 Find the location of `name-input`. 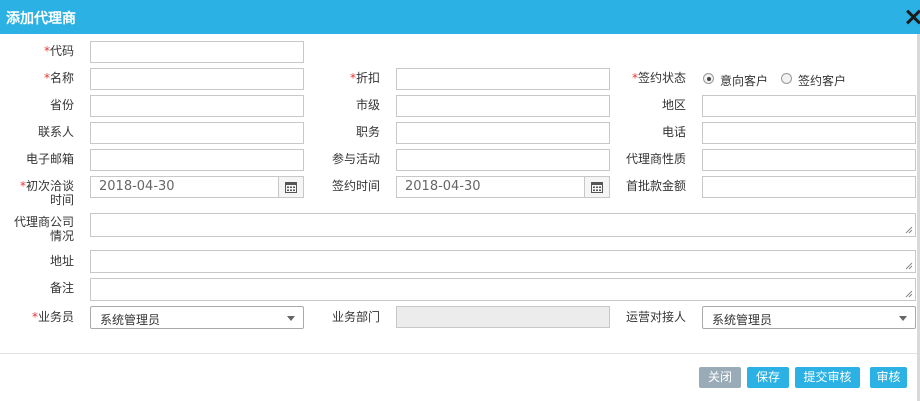

name-input is located at coordinates (197, 79).